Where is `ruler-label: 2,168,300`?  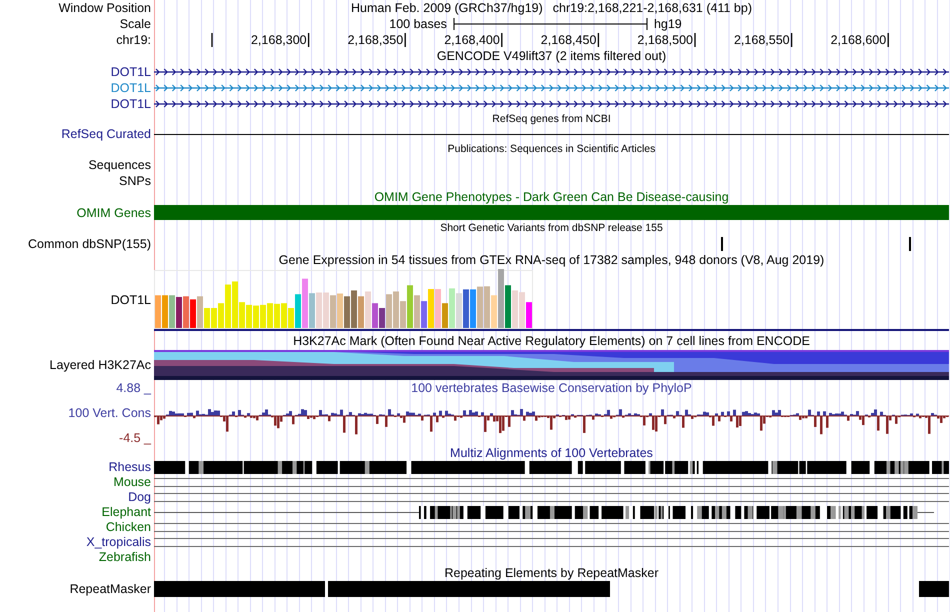
ruler-label: 2,168,300 is located at coordinates (278, 40).